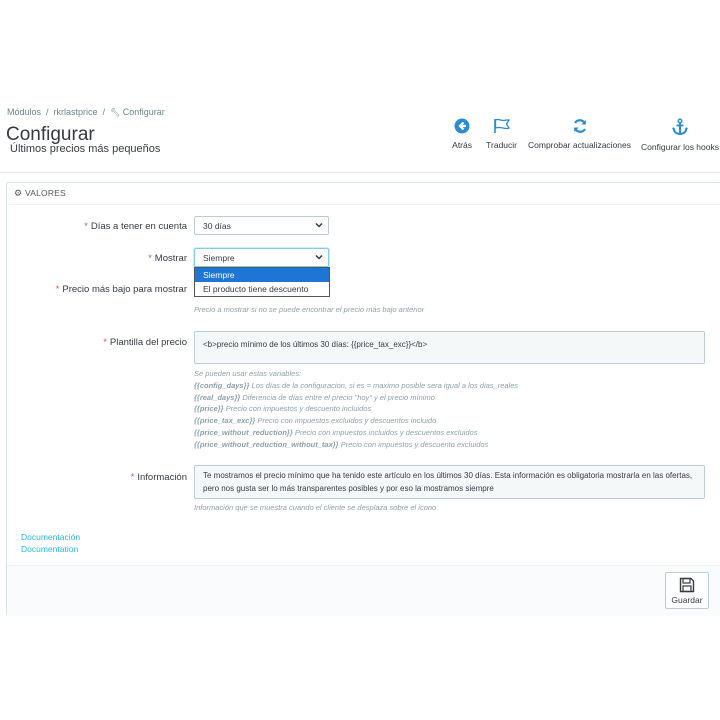 The height and width of the screenshot is (720, 720). Describe the element at coordinates (158, 477) in the screenshot. I see `info-label: * Información` at that location.